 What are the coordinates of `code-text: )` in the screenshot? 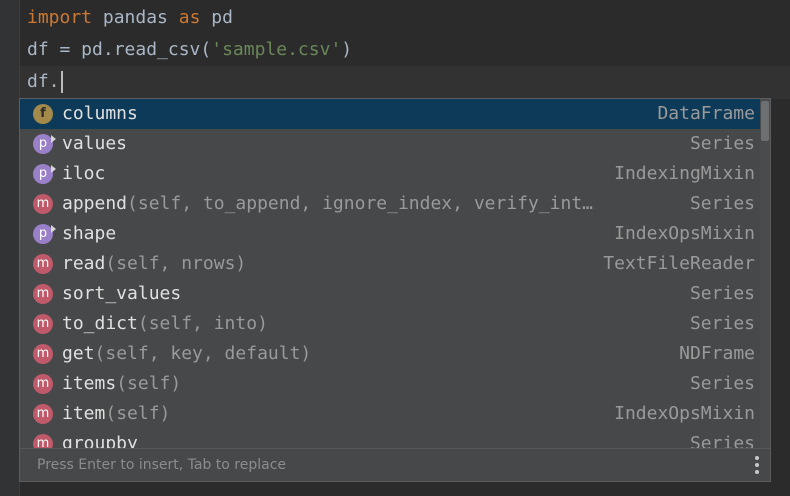 It's located at (347, 49).